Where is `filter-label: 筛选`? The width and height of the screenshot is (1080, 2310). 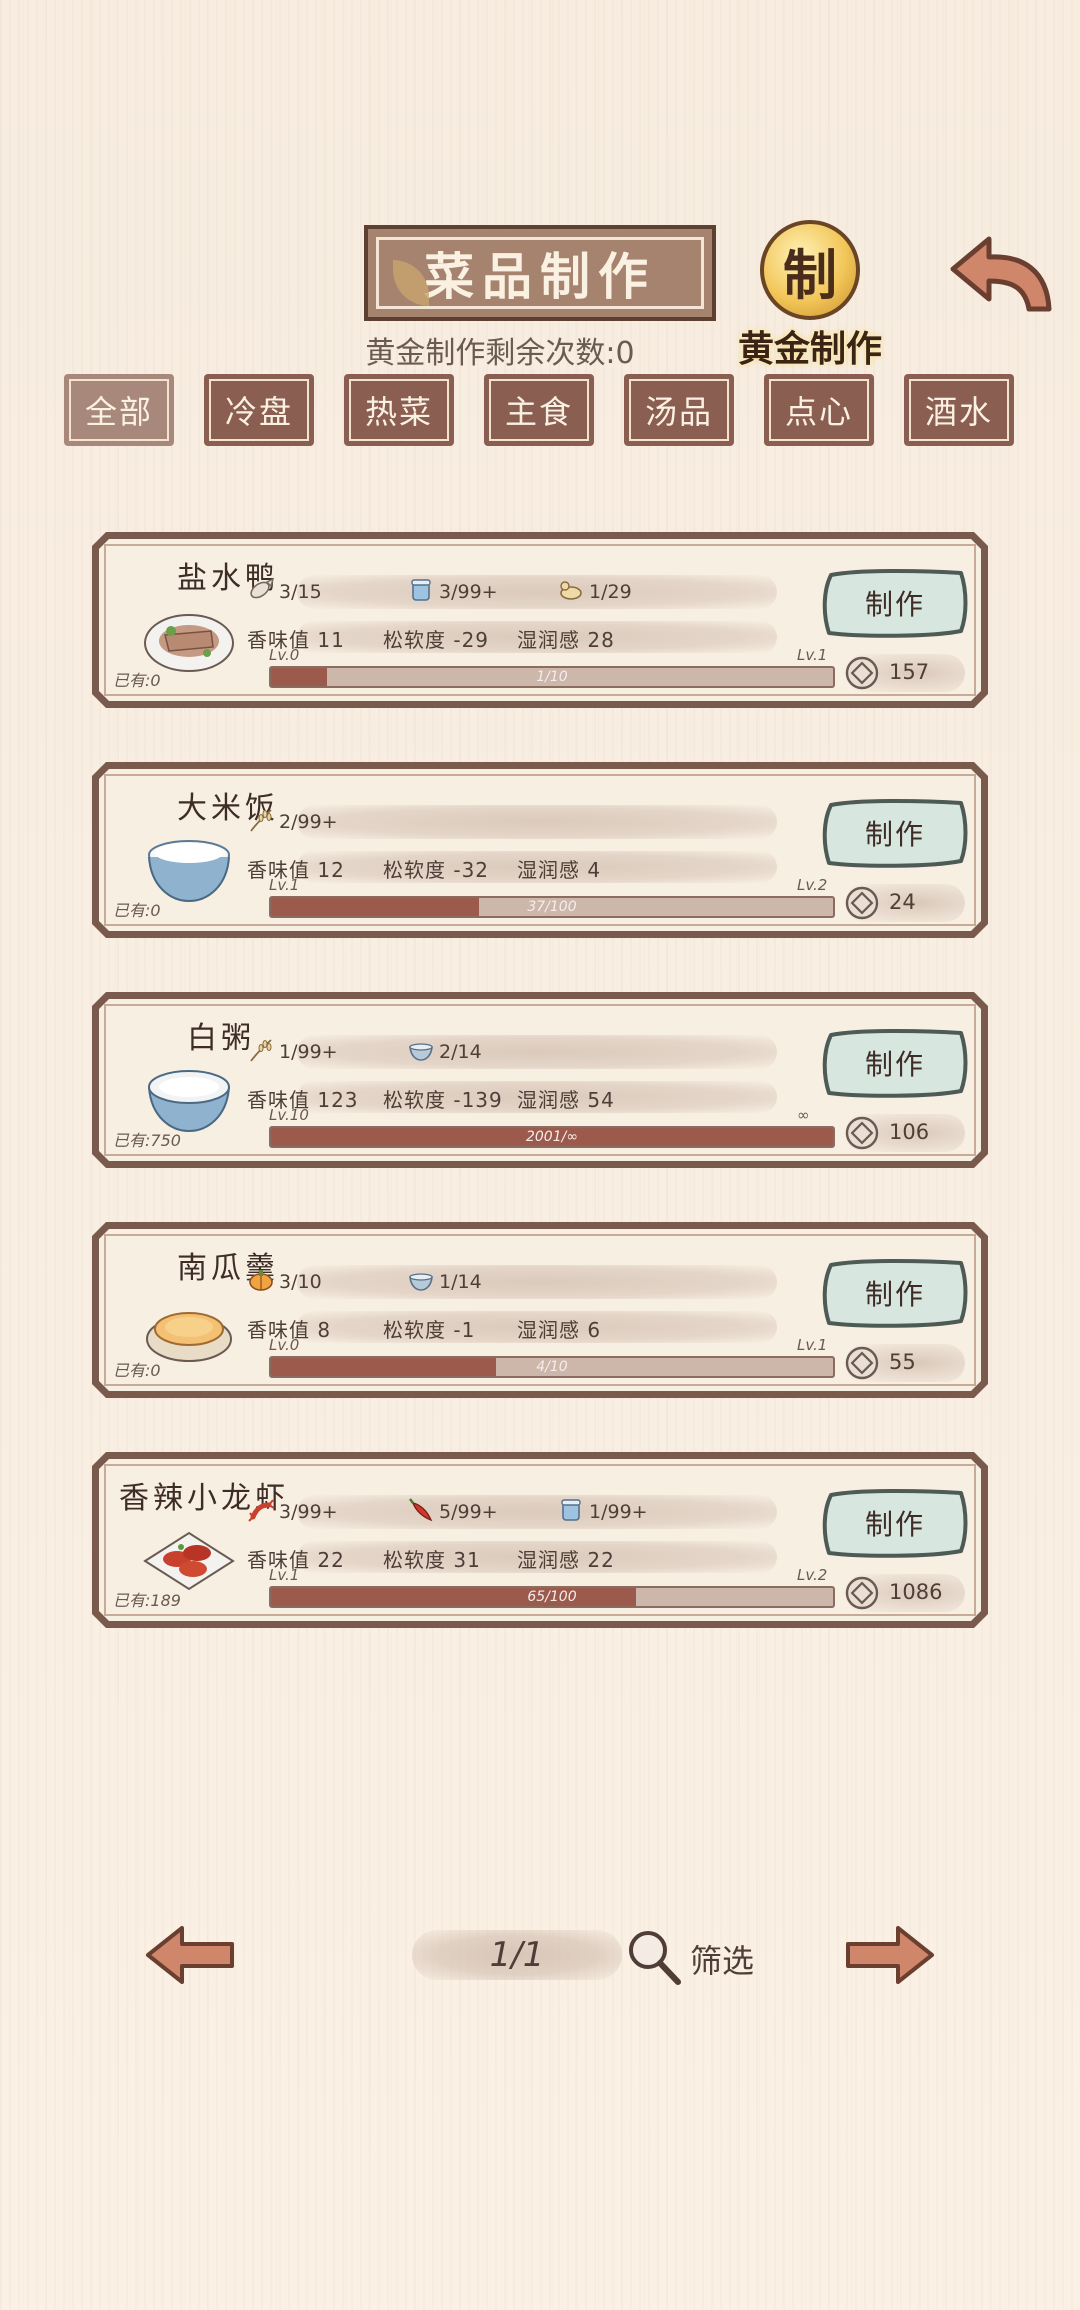
filter-label: 筛选 is located at coordinates (722, 1961).